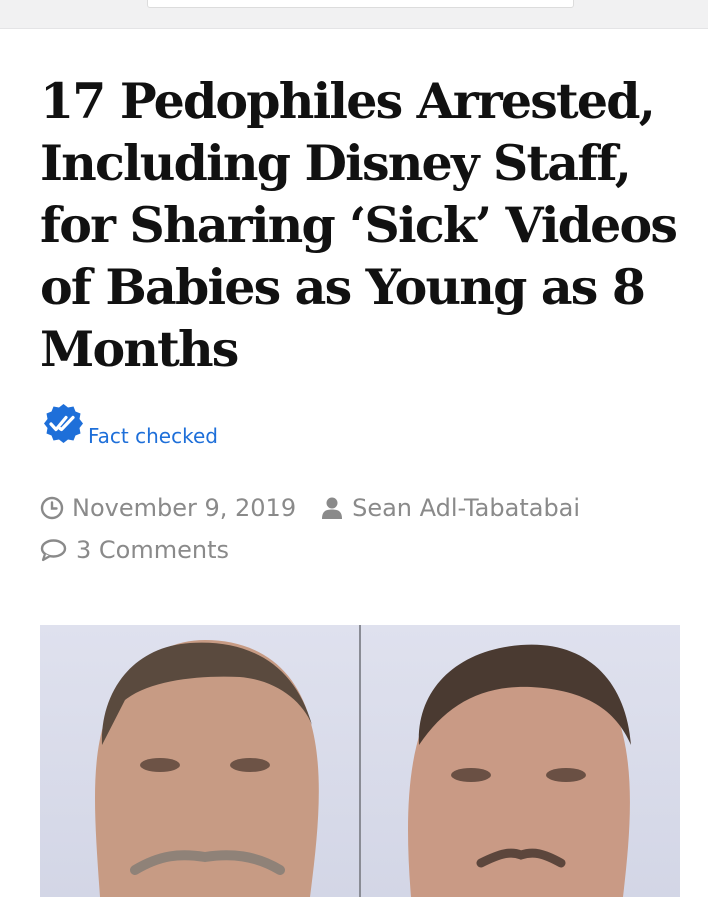  I want to click on comment-bubble-icon, so click(53, 550).